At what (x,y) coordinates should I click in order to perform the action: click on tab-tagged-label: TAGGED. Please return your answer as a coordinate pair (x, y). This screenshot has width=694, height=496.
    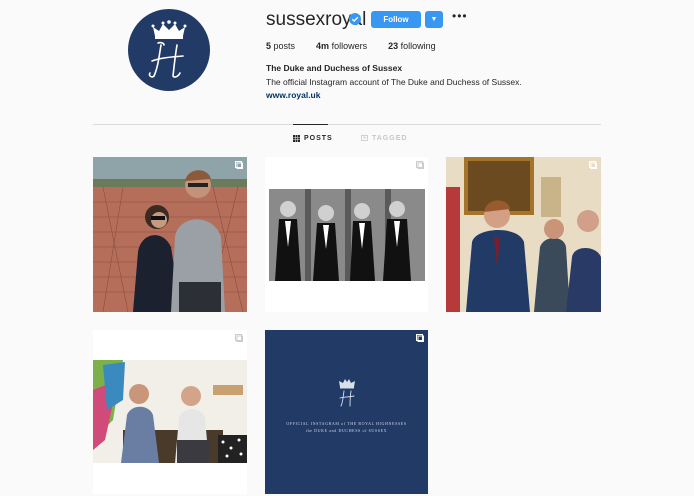
    Looking at the image, I should click on (390, 138).